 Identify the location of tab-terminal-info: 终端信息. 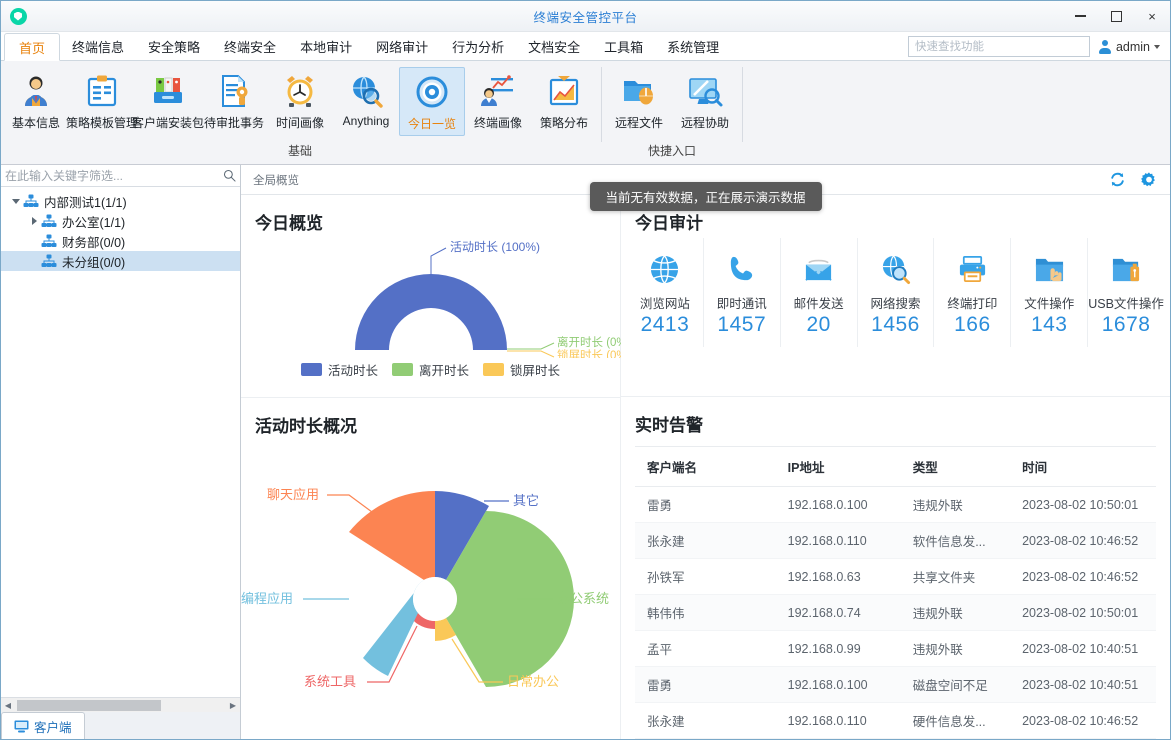
(98, 46).